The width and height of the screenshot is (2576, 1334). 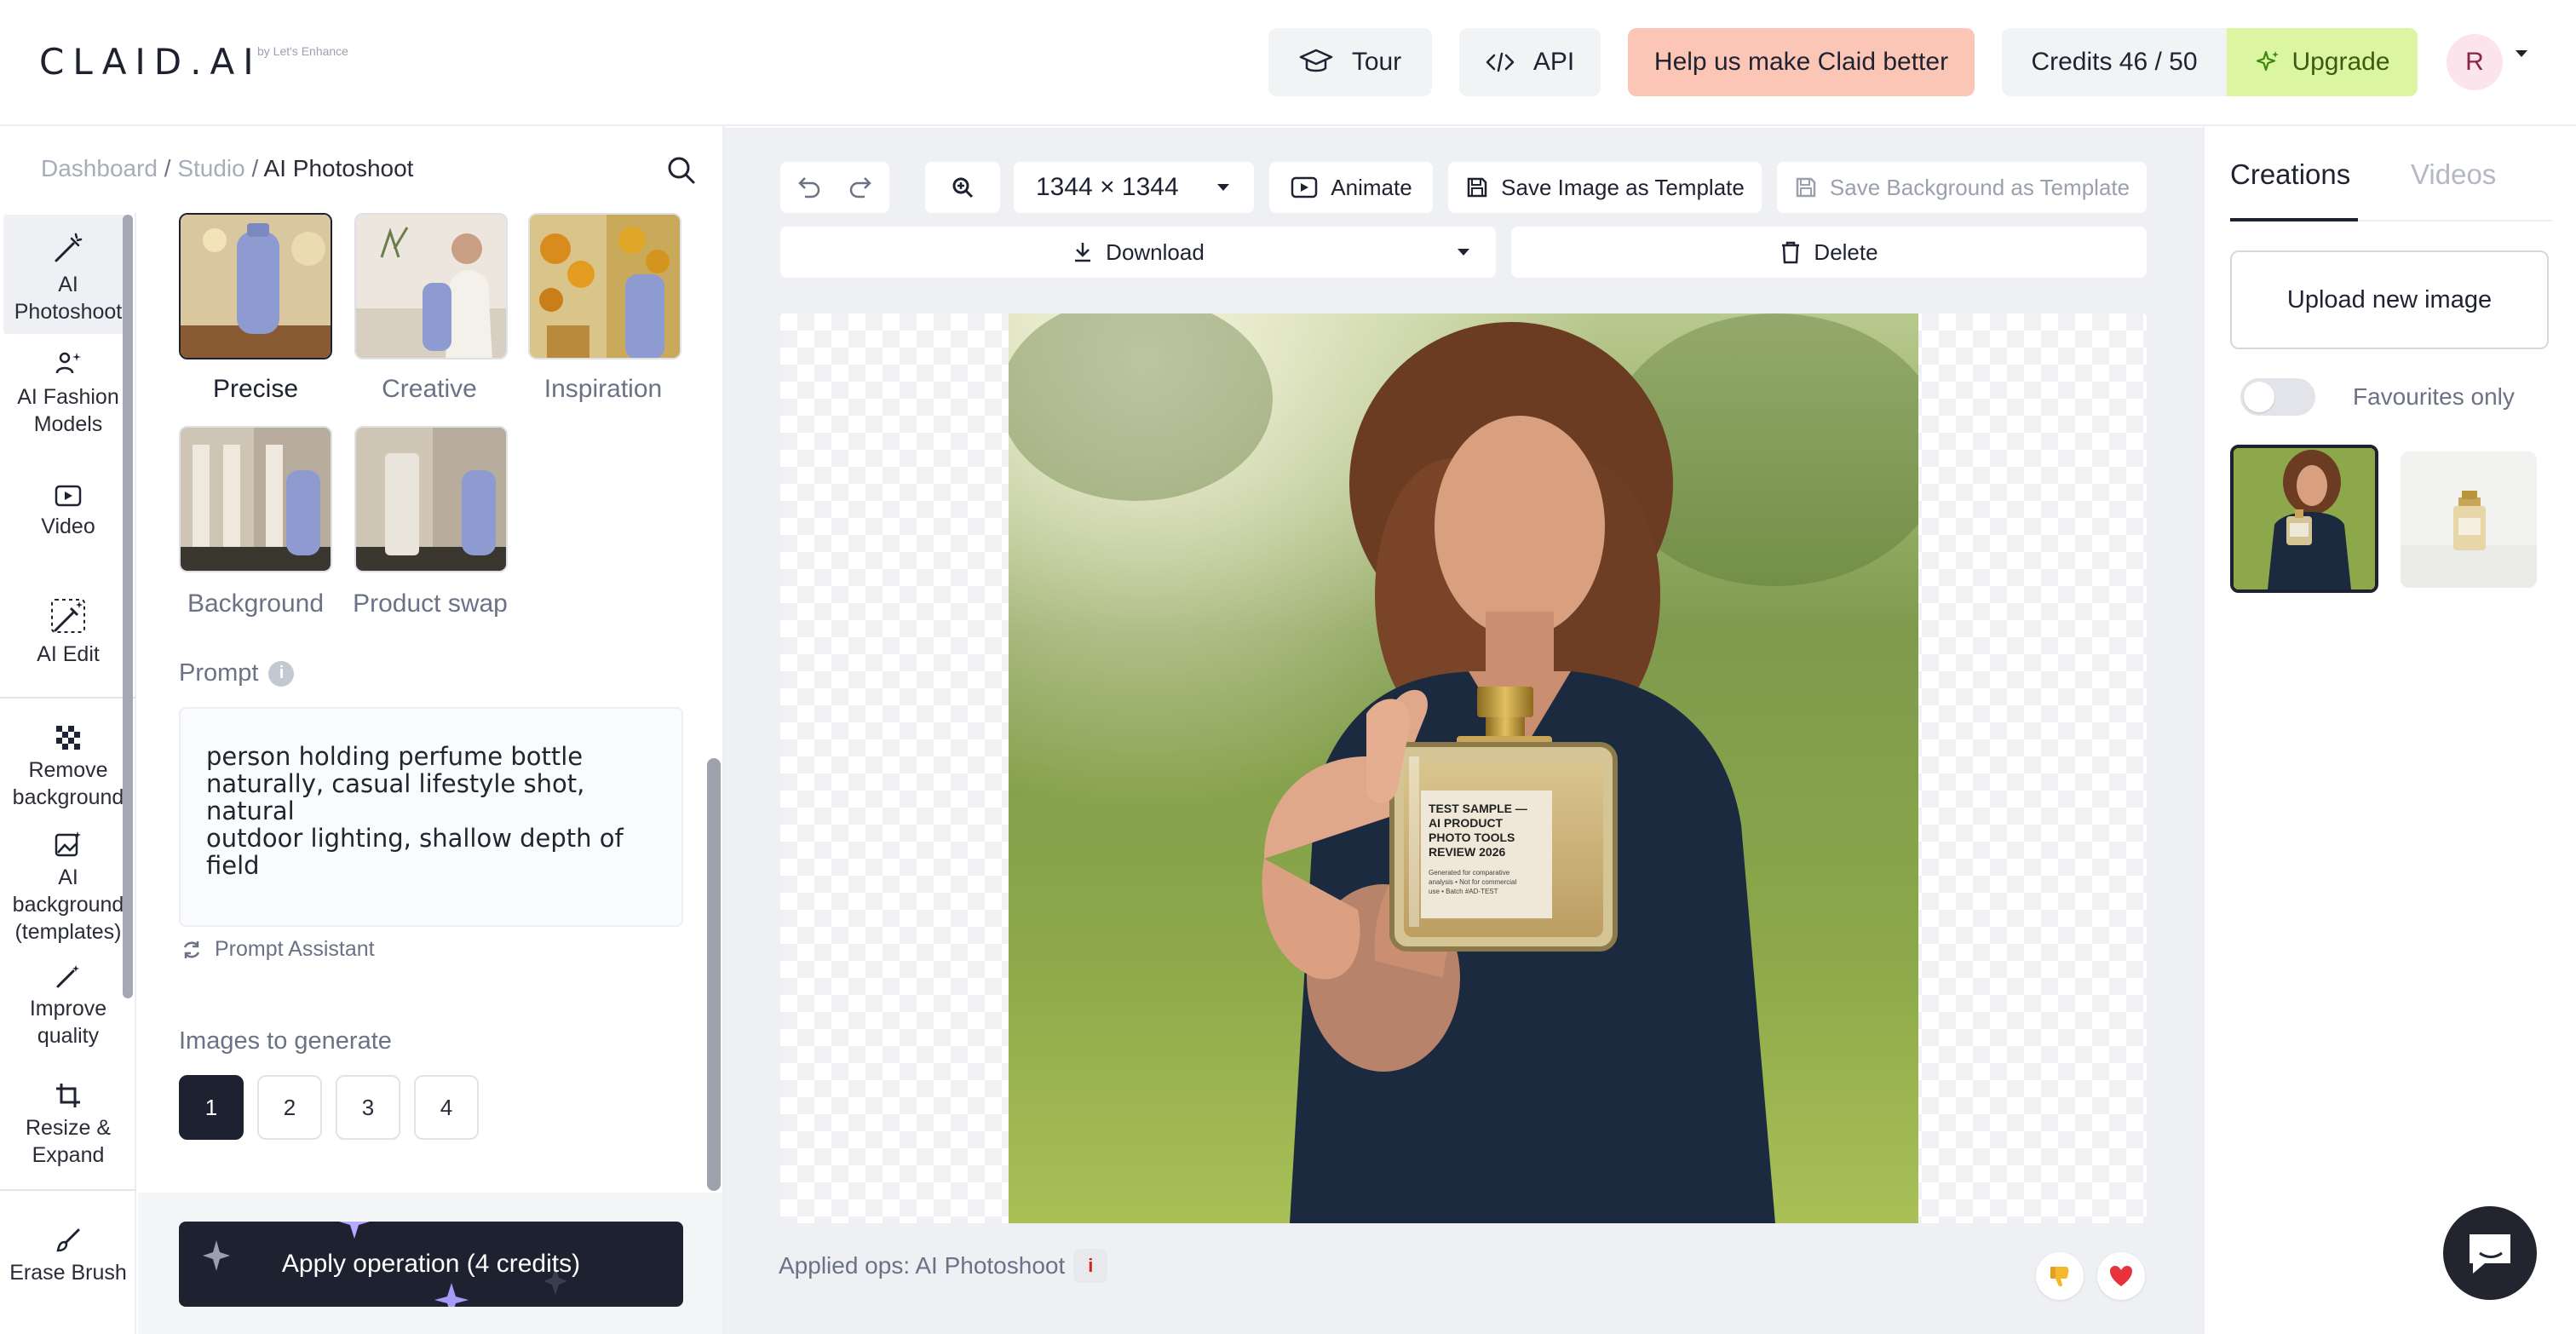 What do you see at coordinates (2454, 174) in the screenshot?
I see `tab-videos: Videos` at bounding box center [2454, 174].